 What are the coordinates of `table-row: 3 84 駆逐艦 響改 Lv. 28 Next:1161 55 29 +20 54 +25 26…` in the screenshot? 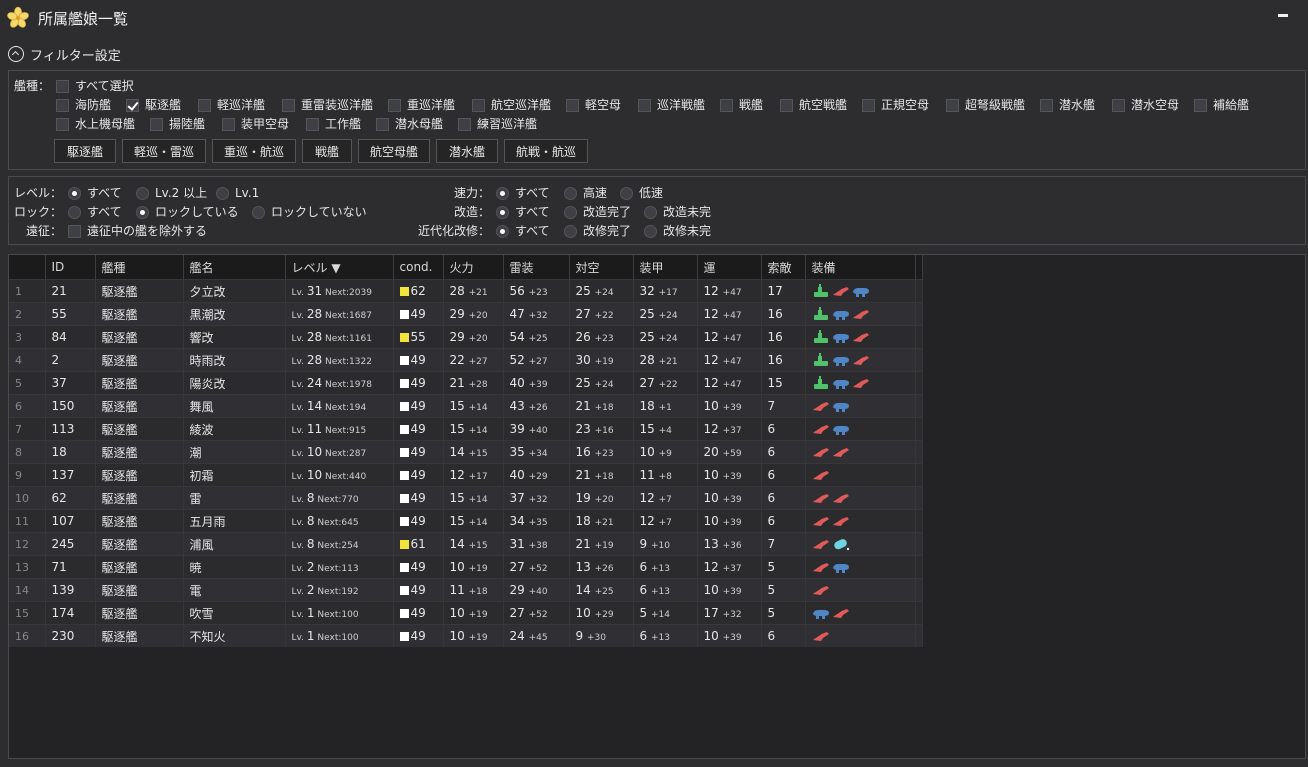 It's located at (466, 337).